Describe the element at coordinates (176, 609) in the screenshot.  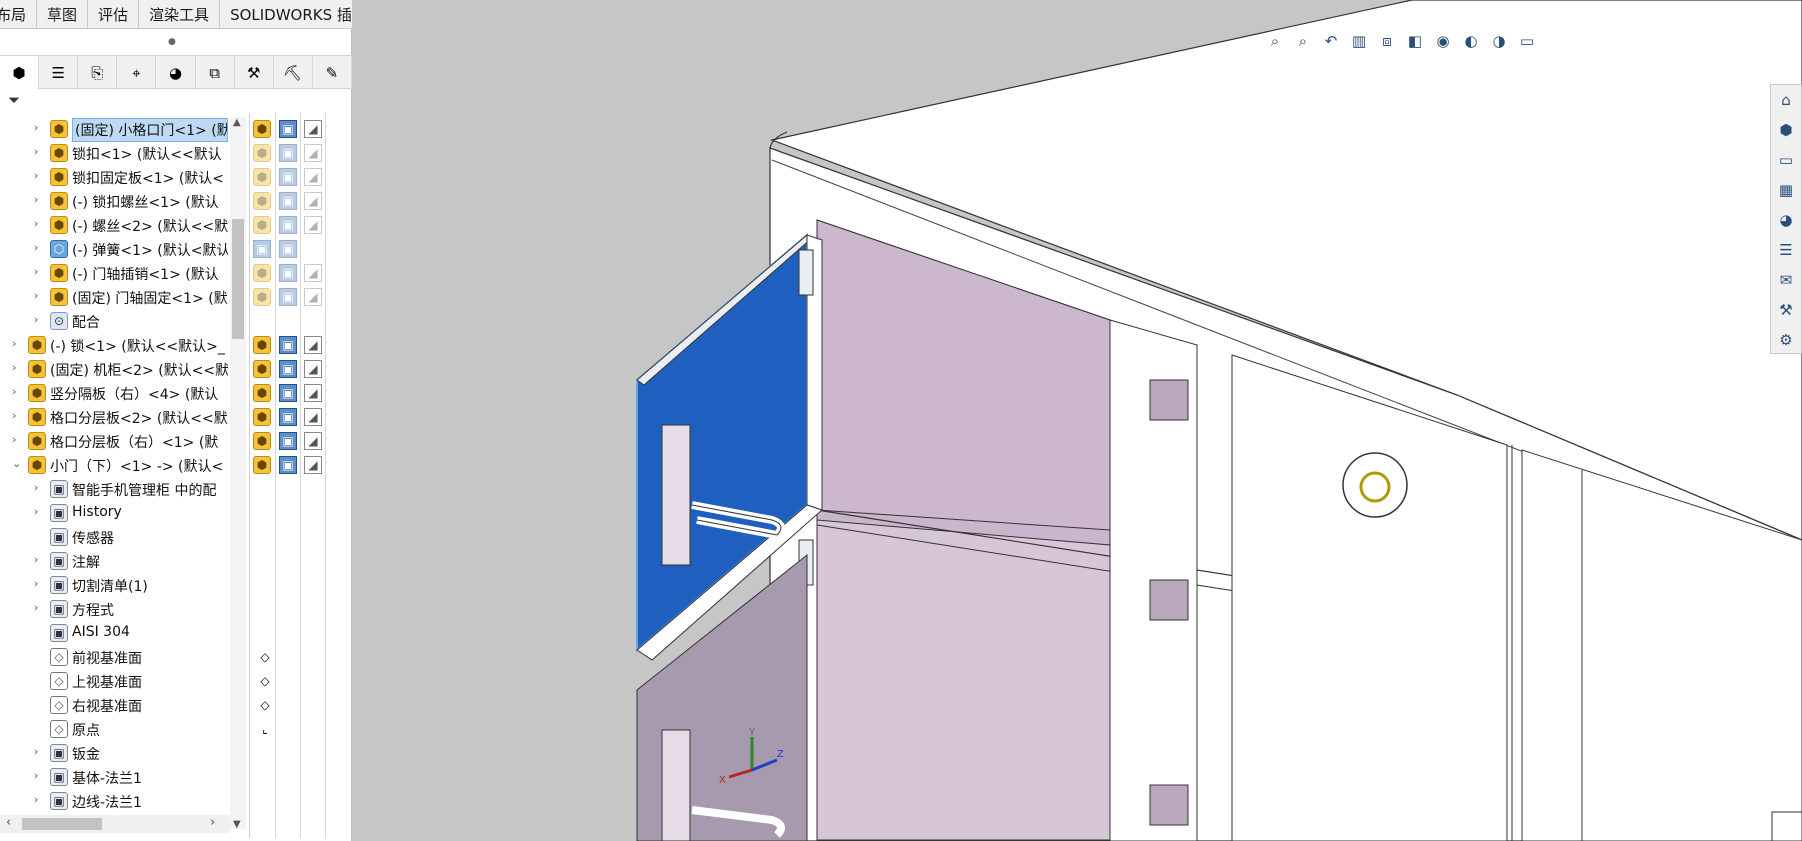
I see `tree-item: › ▣ 方程式` at that location.